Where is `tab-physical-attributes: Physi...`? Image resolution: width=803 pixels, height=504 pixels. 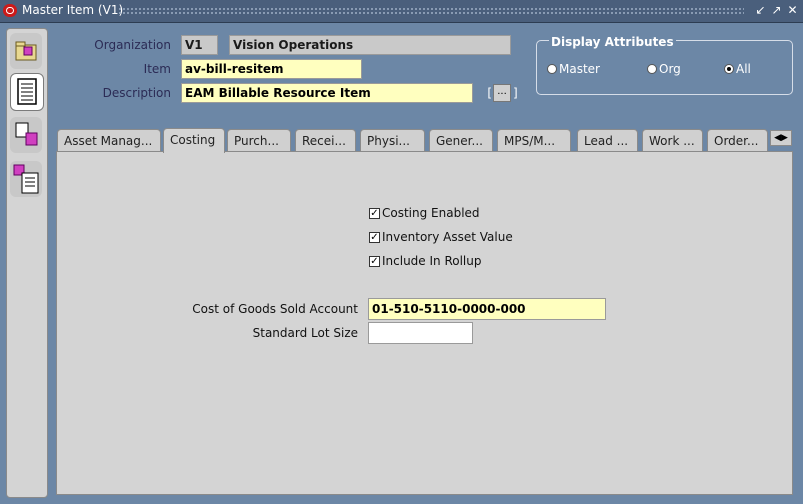
tab-physical-attributes: Physi... is located at coordinates (392, 140).